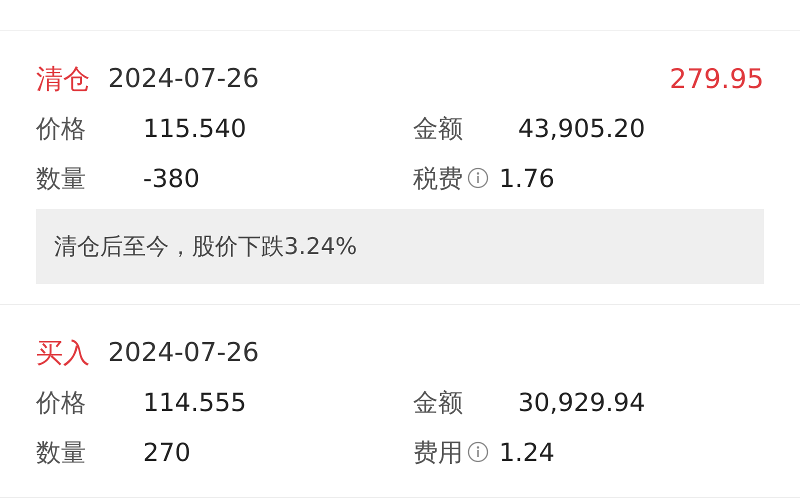 The width and height of the screenshot is (800, 500). Describe the element at coordinates (194, 402) in the screenshot. I see `field-value: 114.555` at that location.